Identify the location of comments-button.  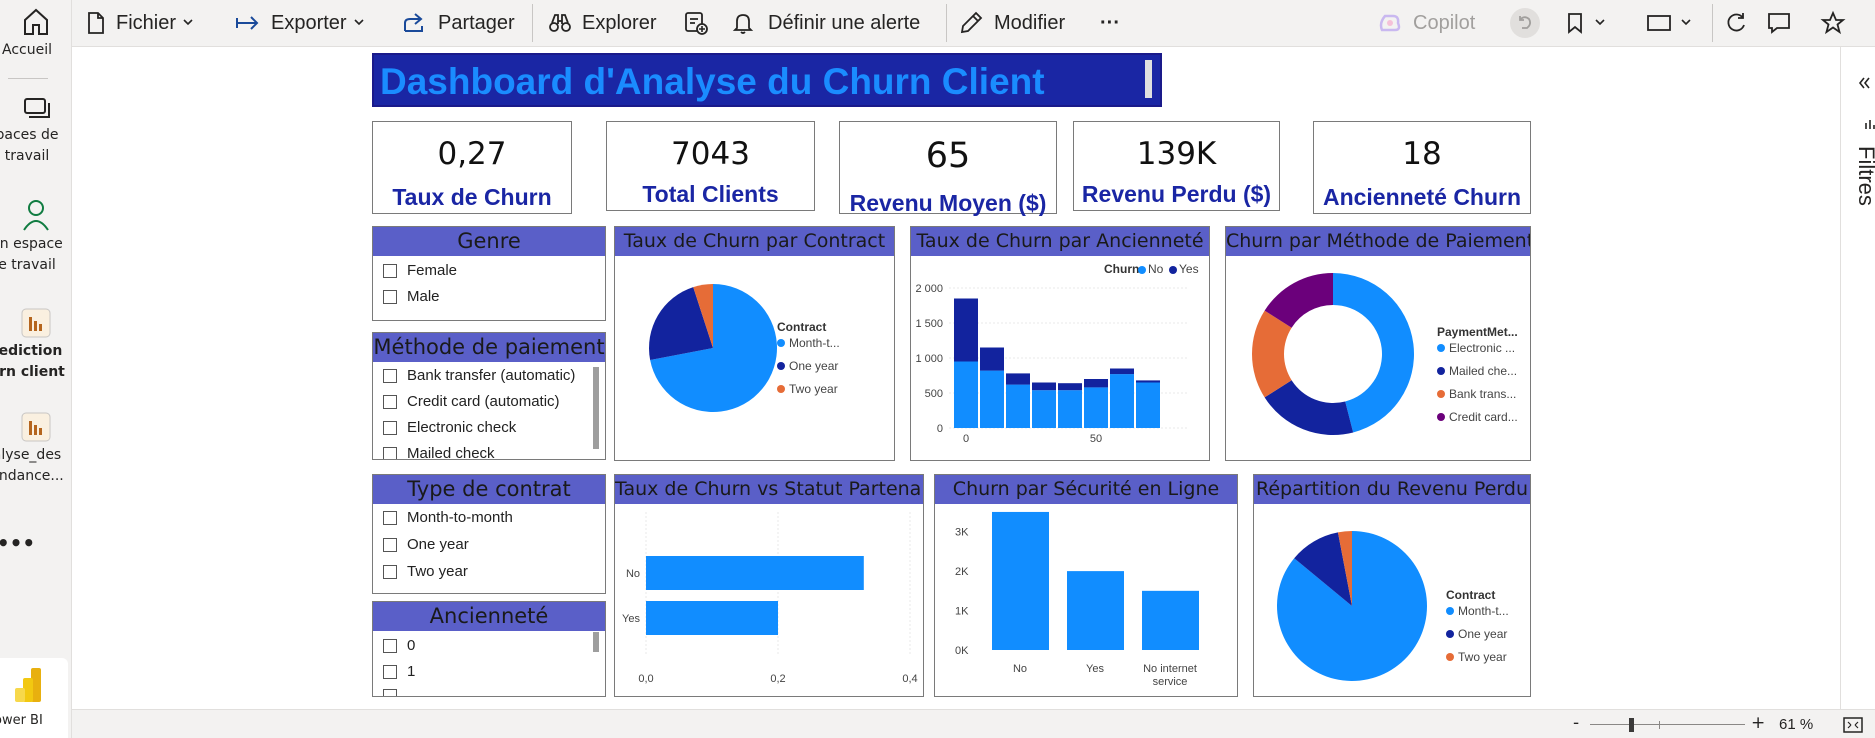
(1779, 23).